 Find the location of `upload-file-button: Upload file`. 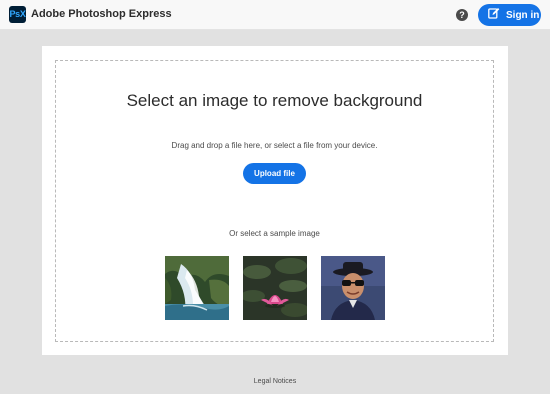

upload-file-button: Upload file is located at coordinates (274, 173).